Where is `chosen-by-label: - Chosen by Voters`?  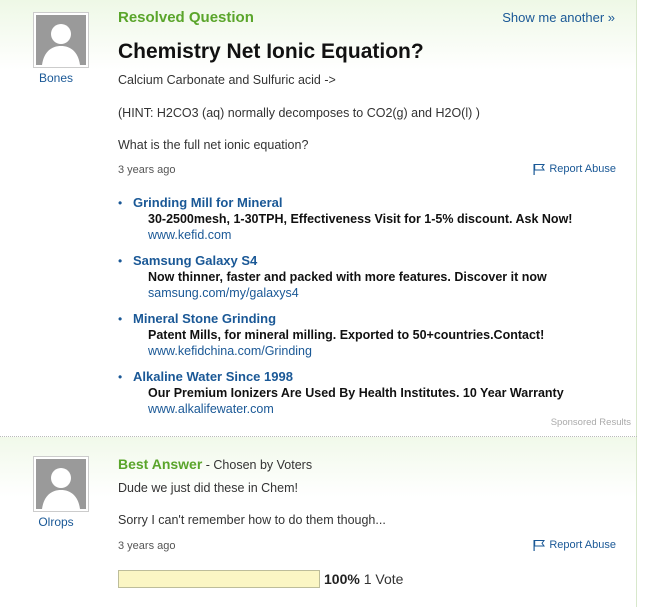
chosen-by-label: - Chosen by Voters is located at coordinates (257, 465).